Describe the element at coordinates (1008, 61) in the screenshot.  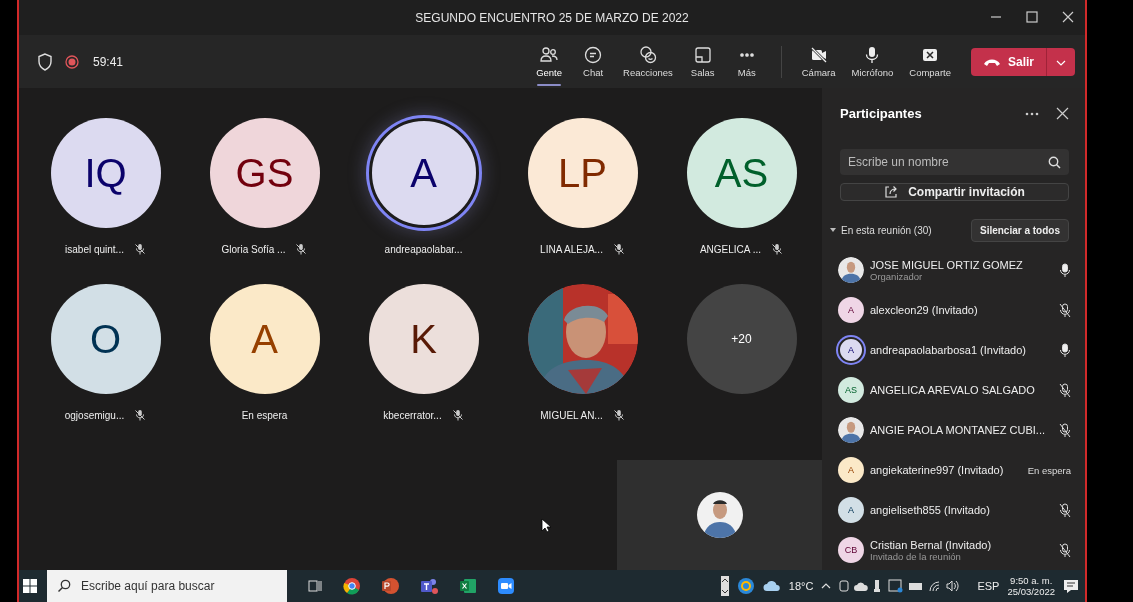
I see `leave-button: Salir` at that location.